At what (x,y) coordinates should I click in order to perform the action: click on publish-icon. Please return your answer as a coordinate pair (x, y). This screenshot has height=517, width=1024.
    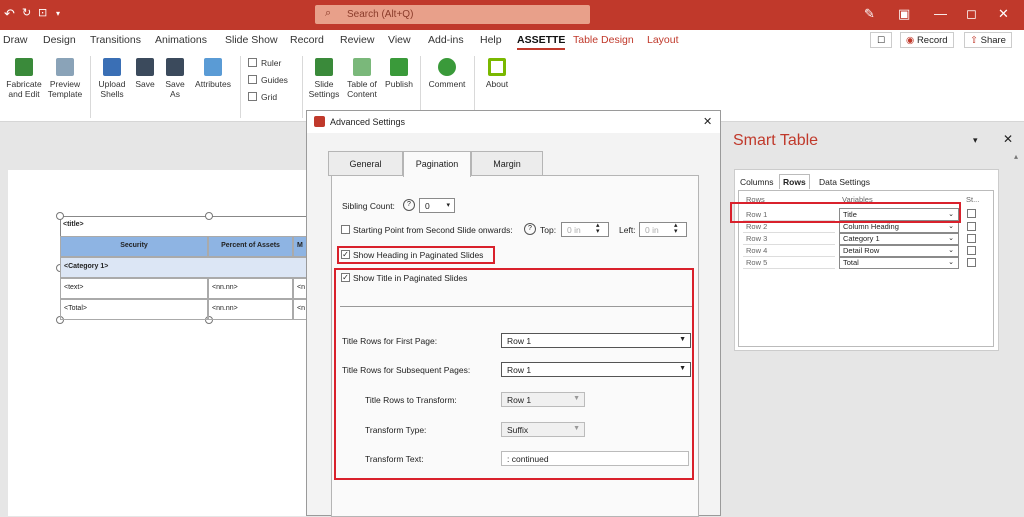
    Looking at the image, I should click on (399, 67).